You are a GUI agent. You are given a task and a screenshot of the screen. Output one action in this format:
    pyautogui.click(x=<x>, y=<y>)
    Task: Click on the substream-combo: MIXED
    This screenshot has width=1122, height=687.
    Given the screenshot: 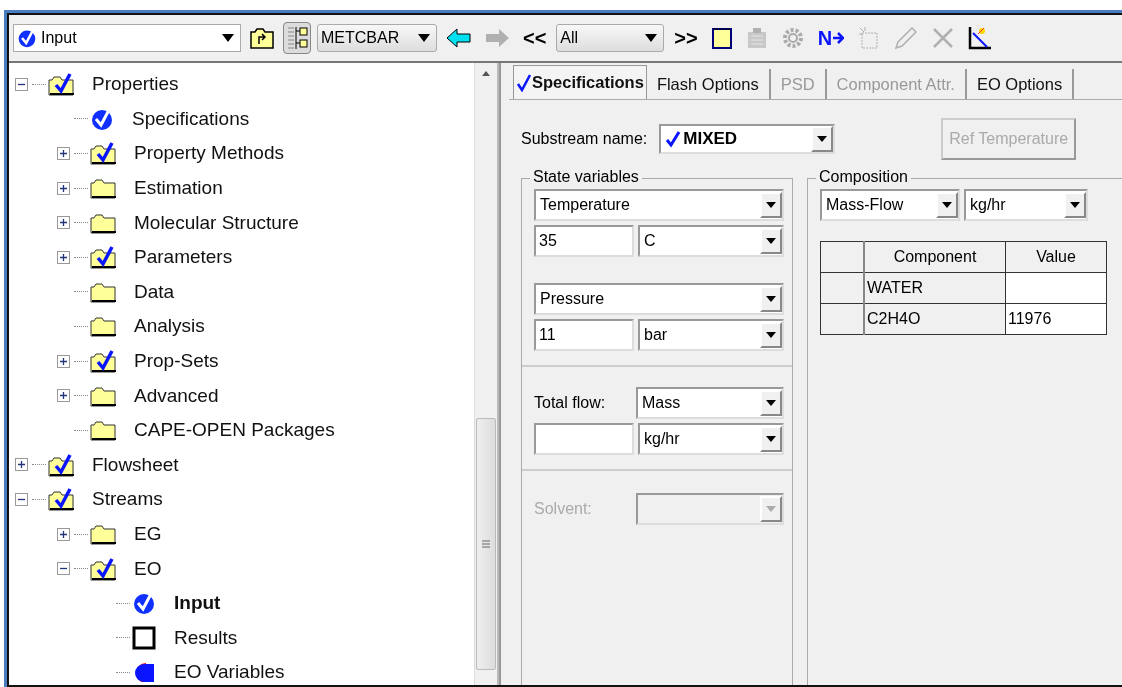 What is the action you would take?
    pyautogui.click(x=747, y=139)
    